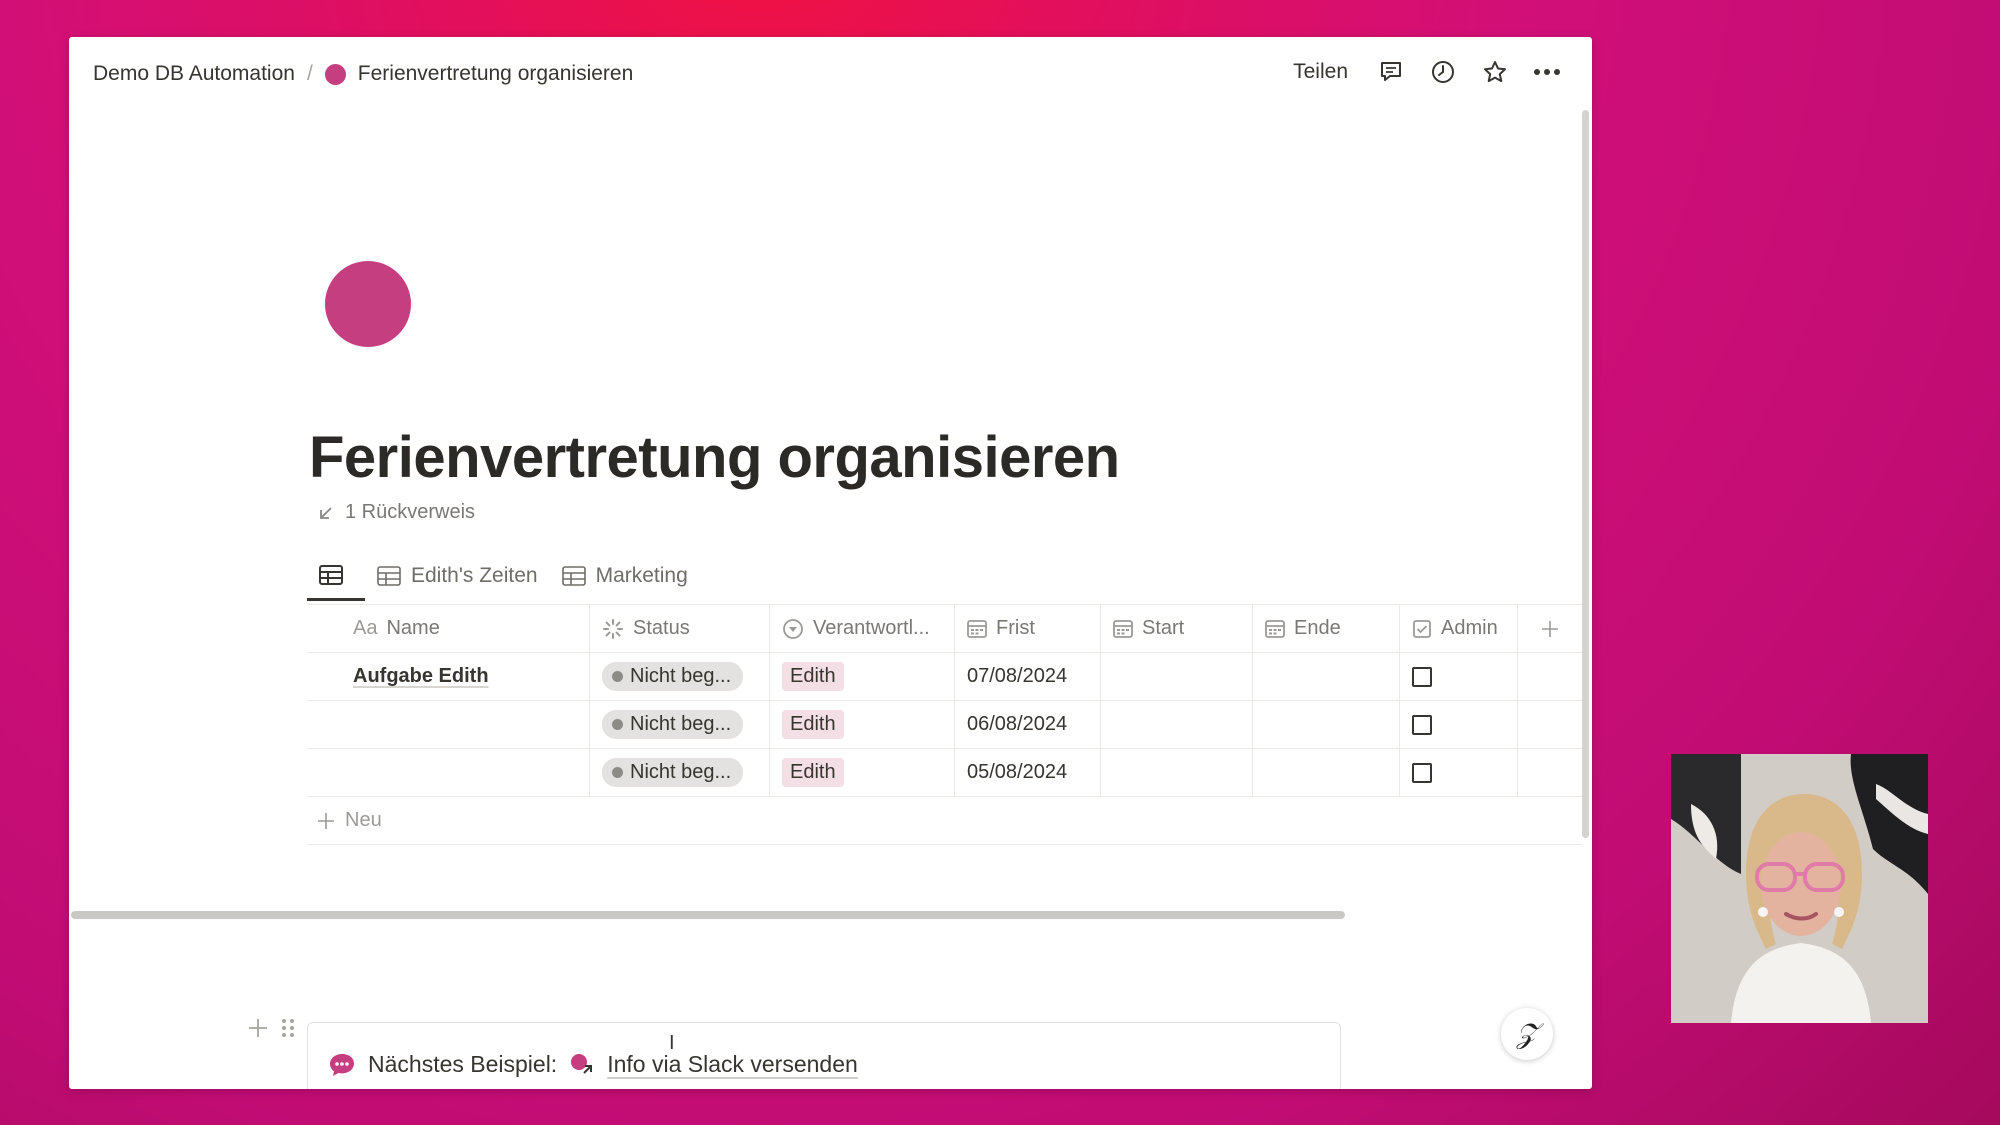 The height and width of the screenshot is (1125, 2000). Describe the element at coordinates (1317, 628) in the screenshot. I see `column-end-label: Ende` at that location.